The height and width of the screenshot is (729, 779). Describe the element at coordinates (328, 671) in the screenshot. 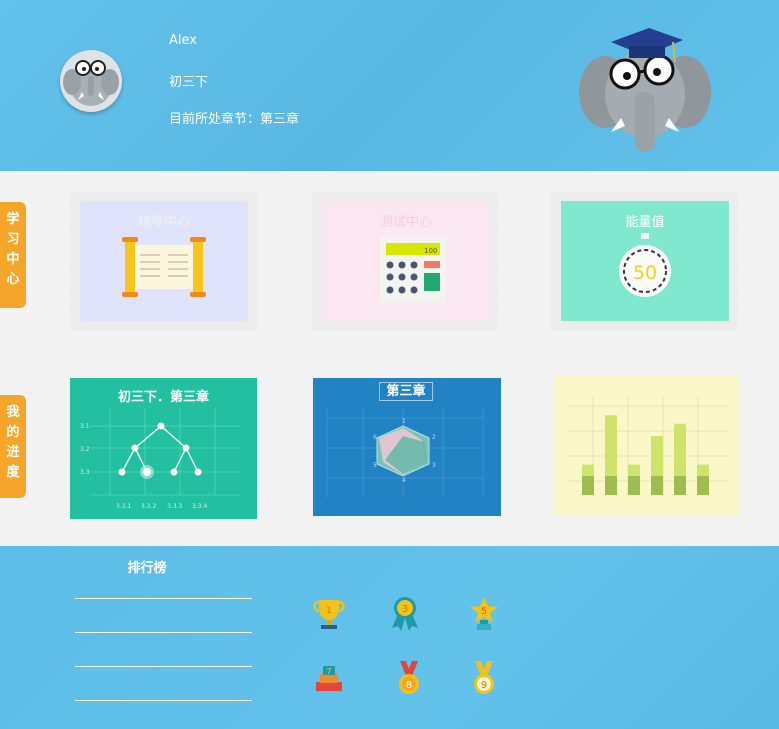

I see `svg-text: 7` at that location.